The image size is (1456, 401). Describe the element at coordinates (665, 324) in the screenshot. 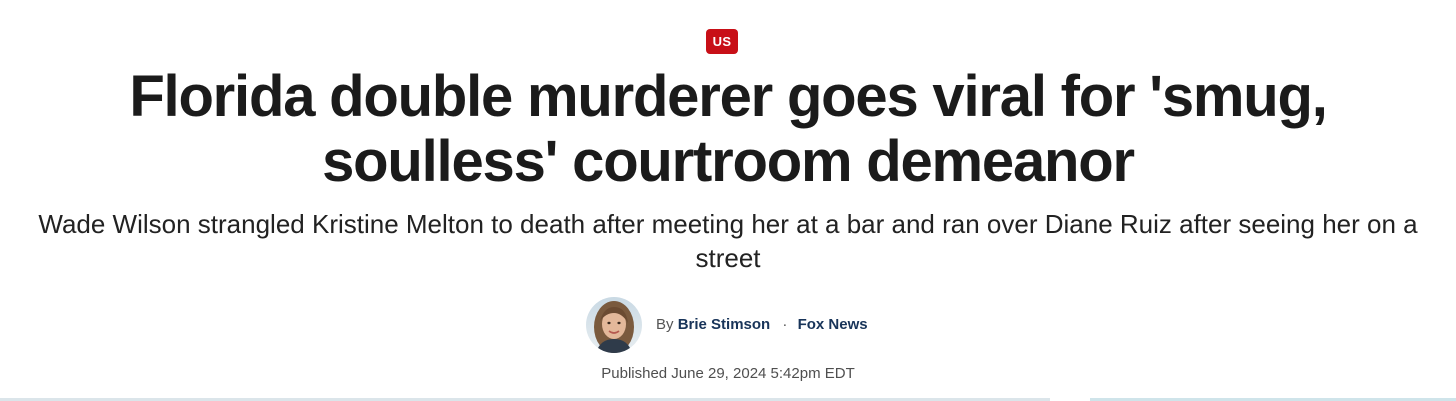

I see `byline-prefix: By` at that location.